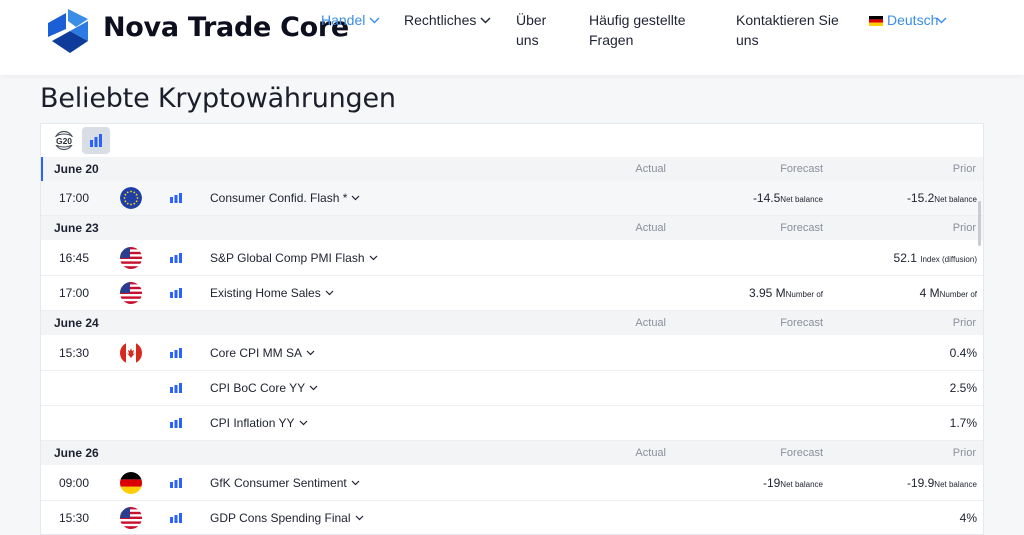 This screenshot has height=535, width=1024. I want to click on canada-flag-icon, so click(131, 353).